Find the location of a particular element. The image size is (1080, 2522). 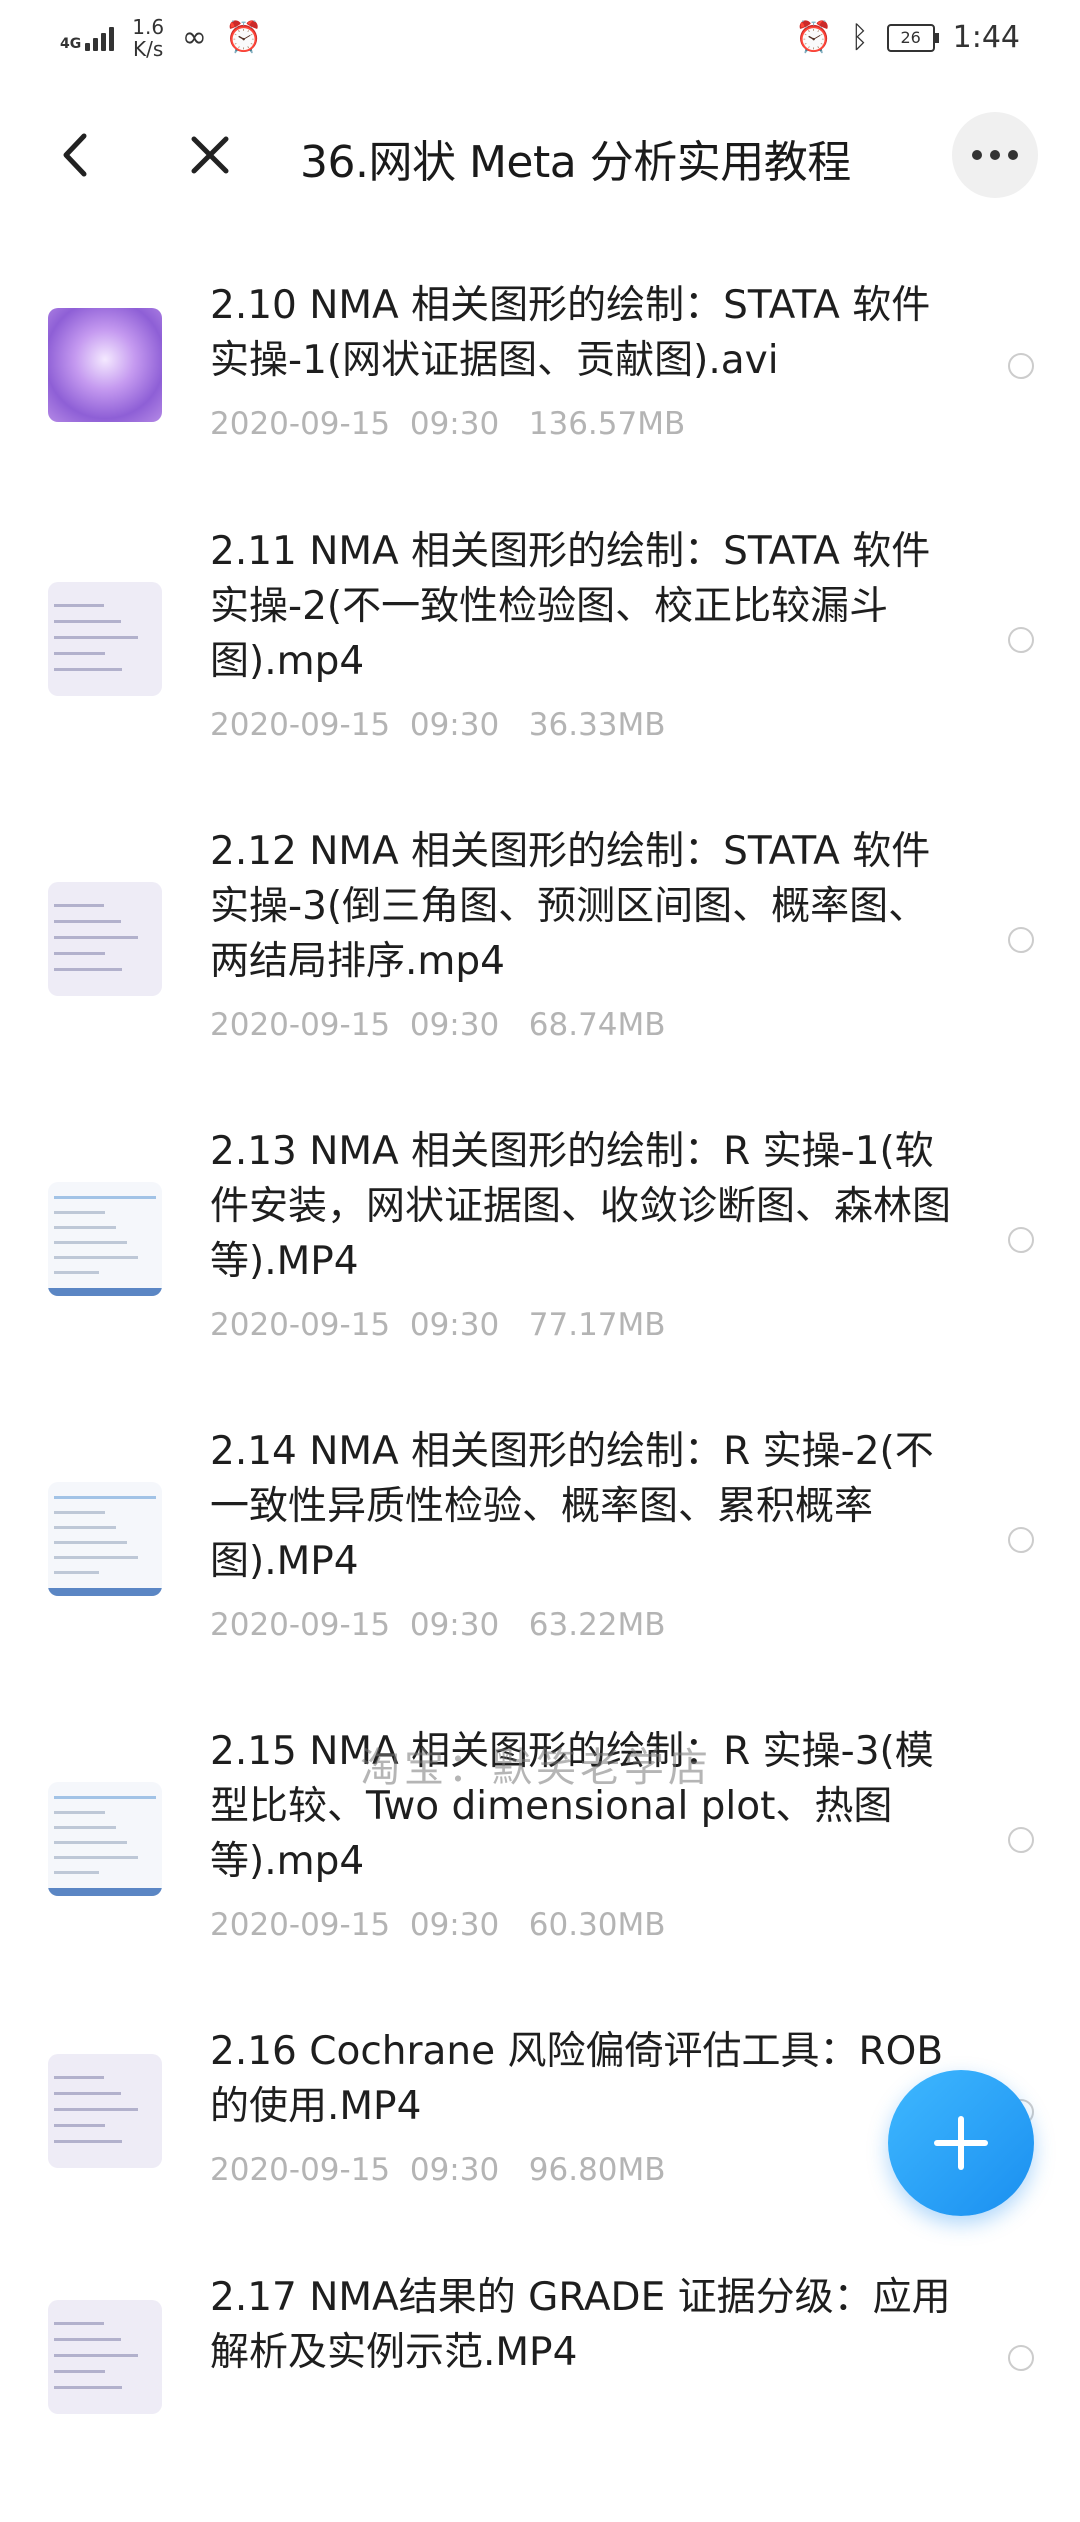

chevron-left-icon is located at coordinates (75, 155).